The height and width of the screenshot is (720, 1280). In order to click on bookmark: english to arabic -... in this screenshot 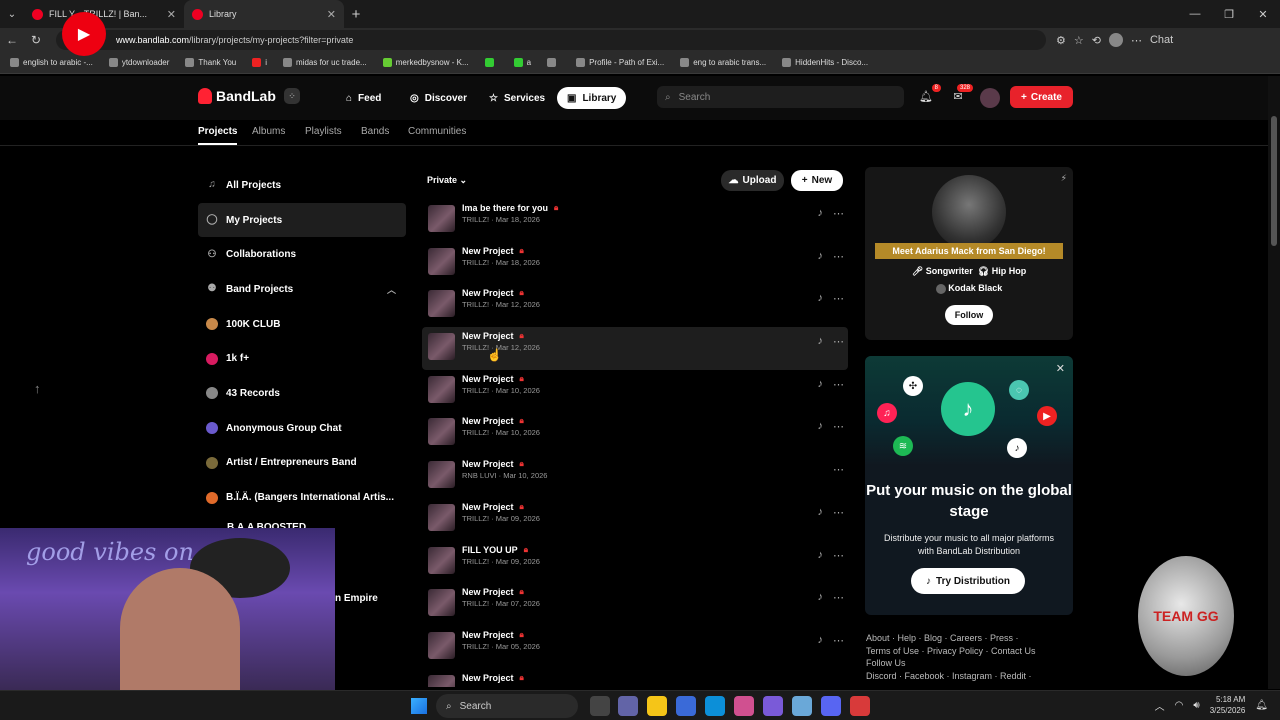, I will do `click(51, 62)`.